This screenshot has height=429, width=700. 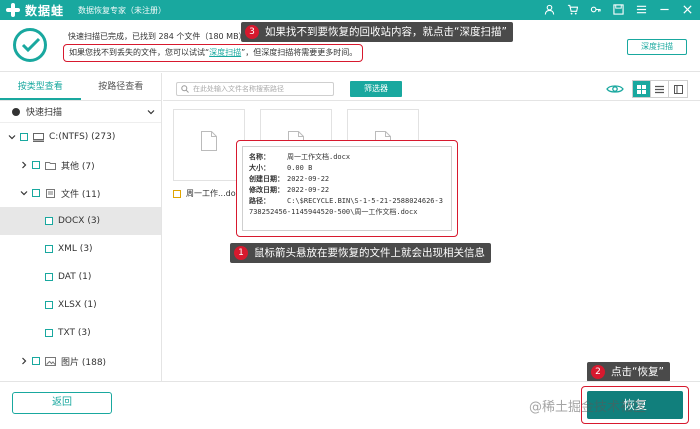 I want to click on file-tile, so click(x=209, y=145).